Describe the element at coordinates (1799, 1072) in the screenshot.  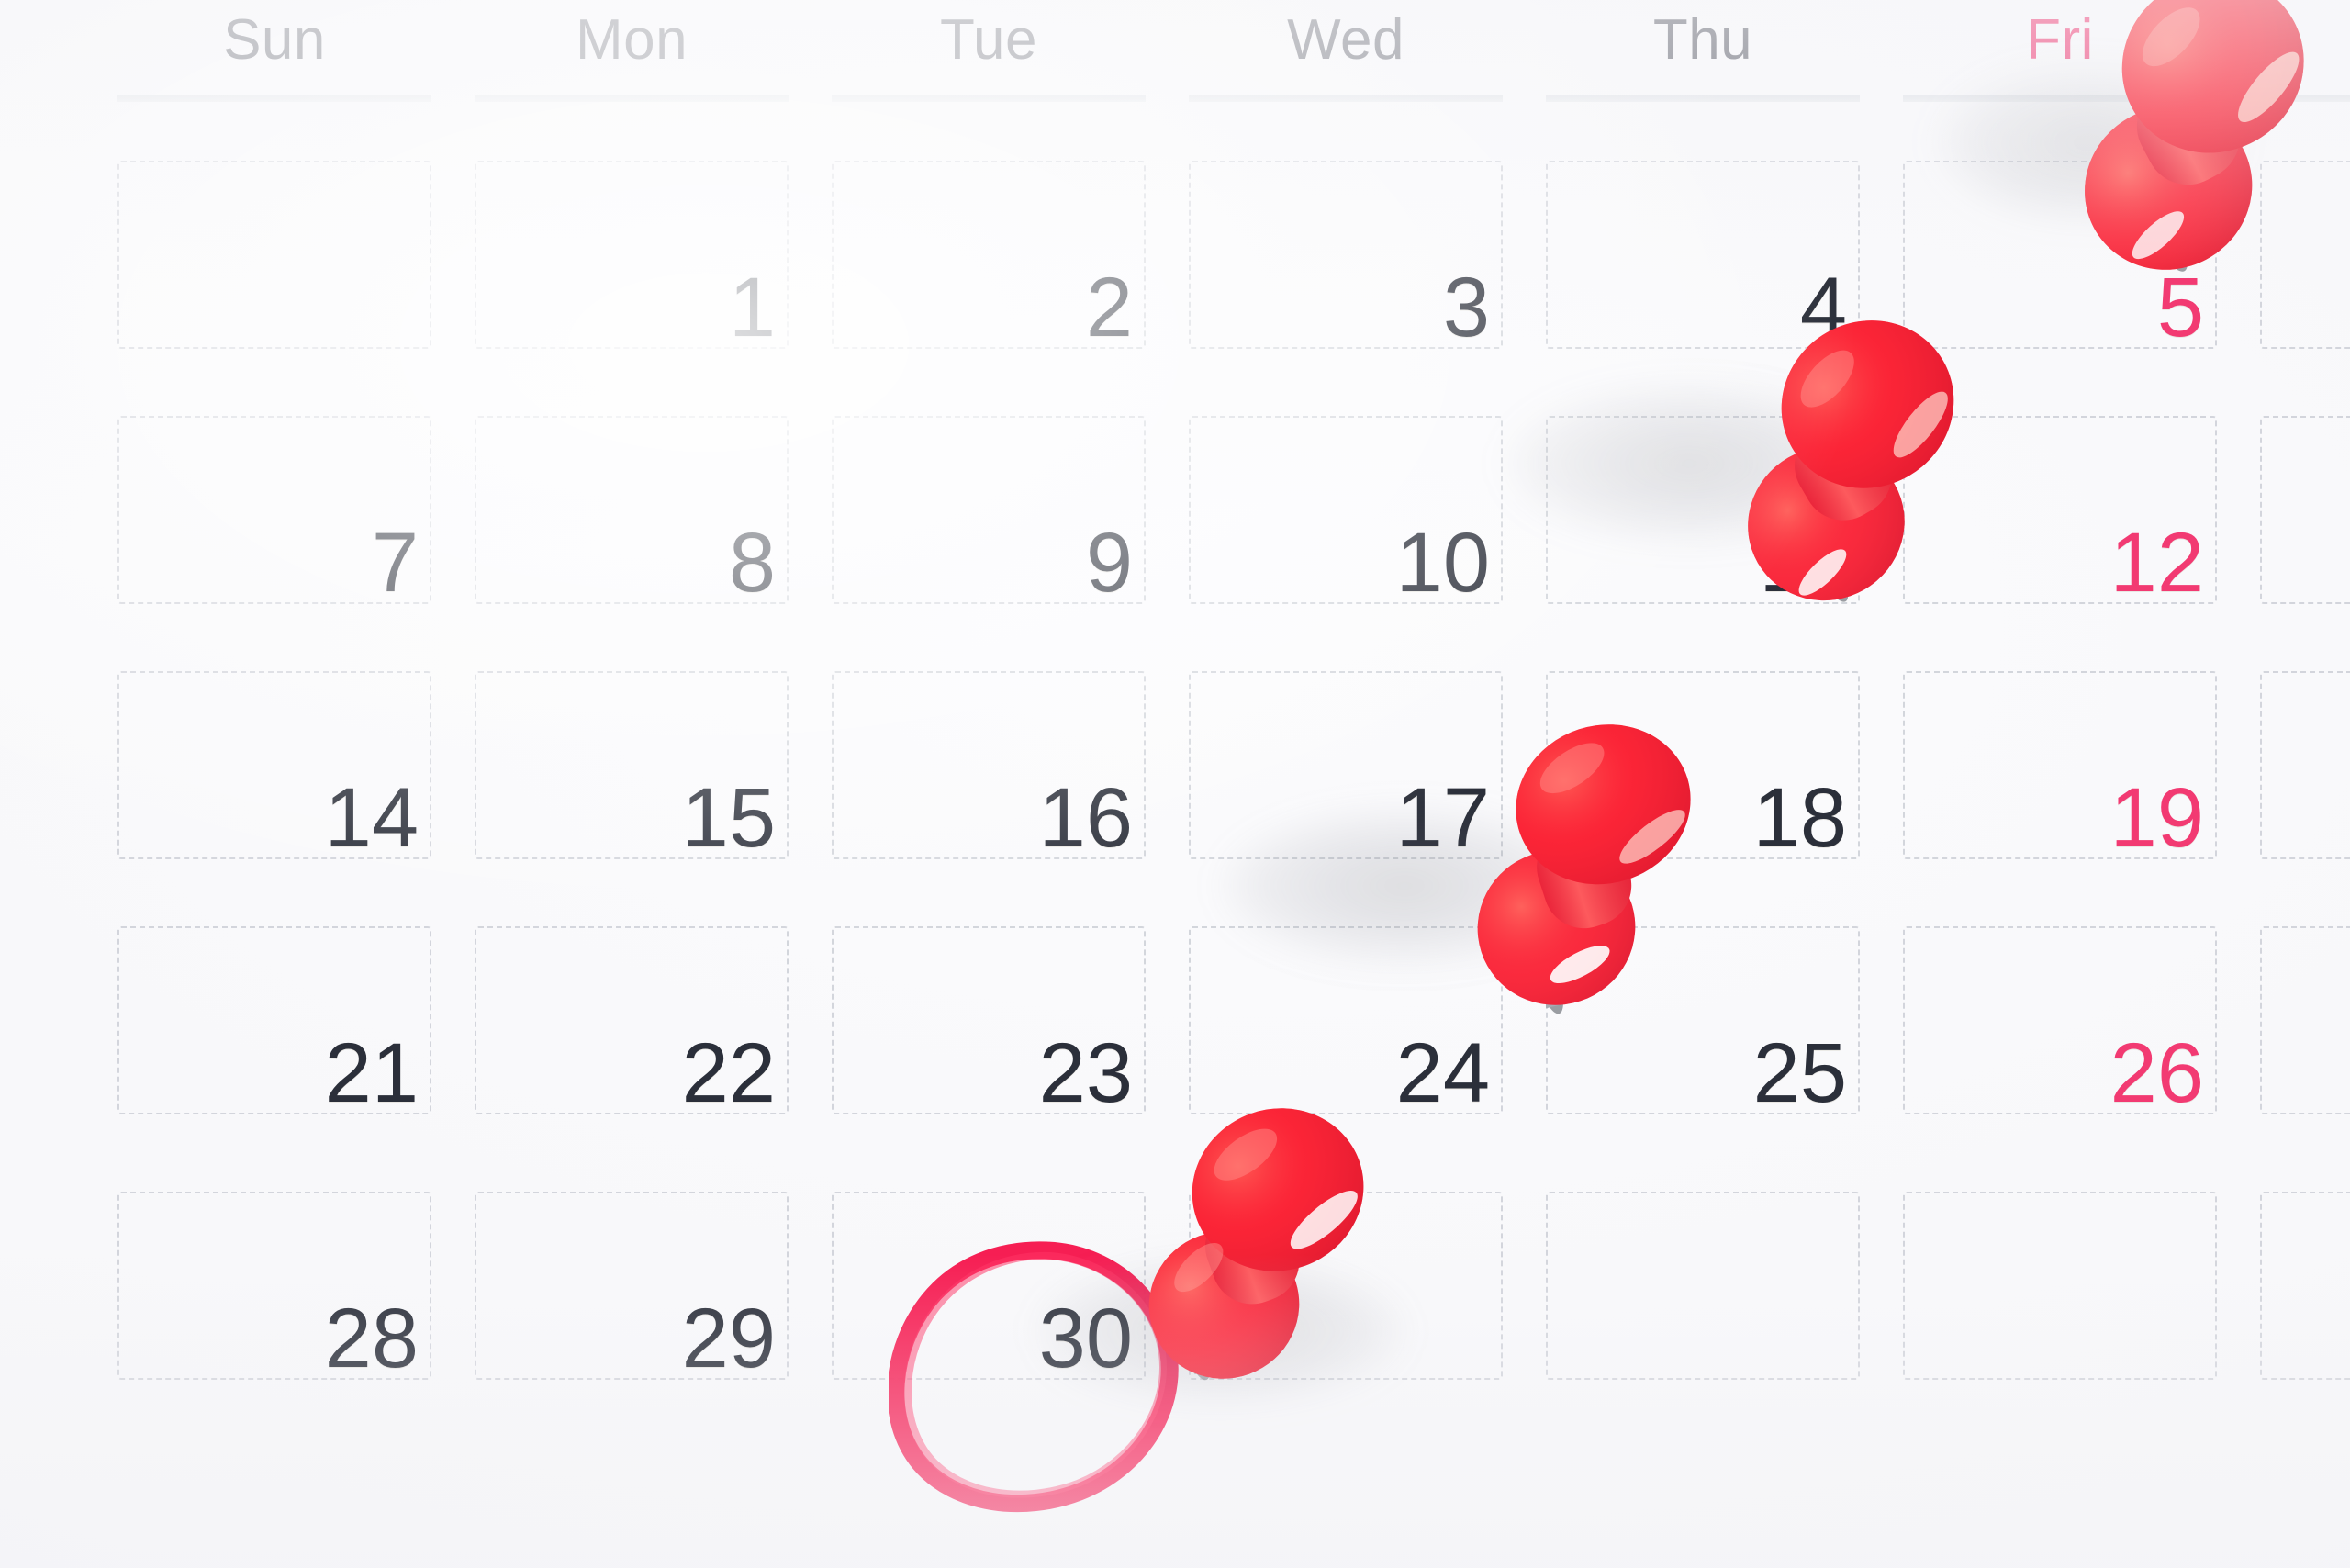
I see `date-number: 25` at that location.